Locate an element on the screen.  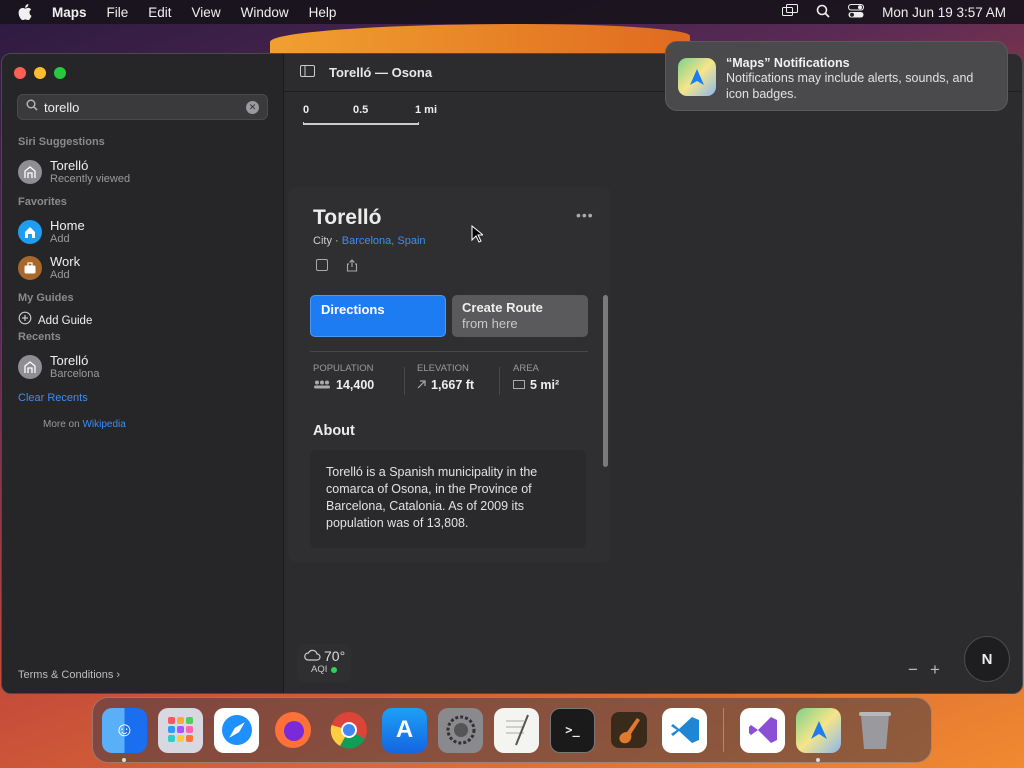
more-on-label: More on is located at coordinates (63, 424).